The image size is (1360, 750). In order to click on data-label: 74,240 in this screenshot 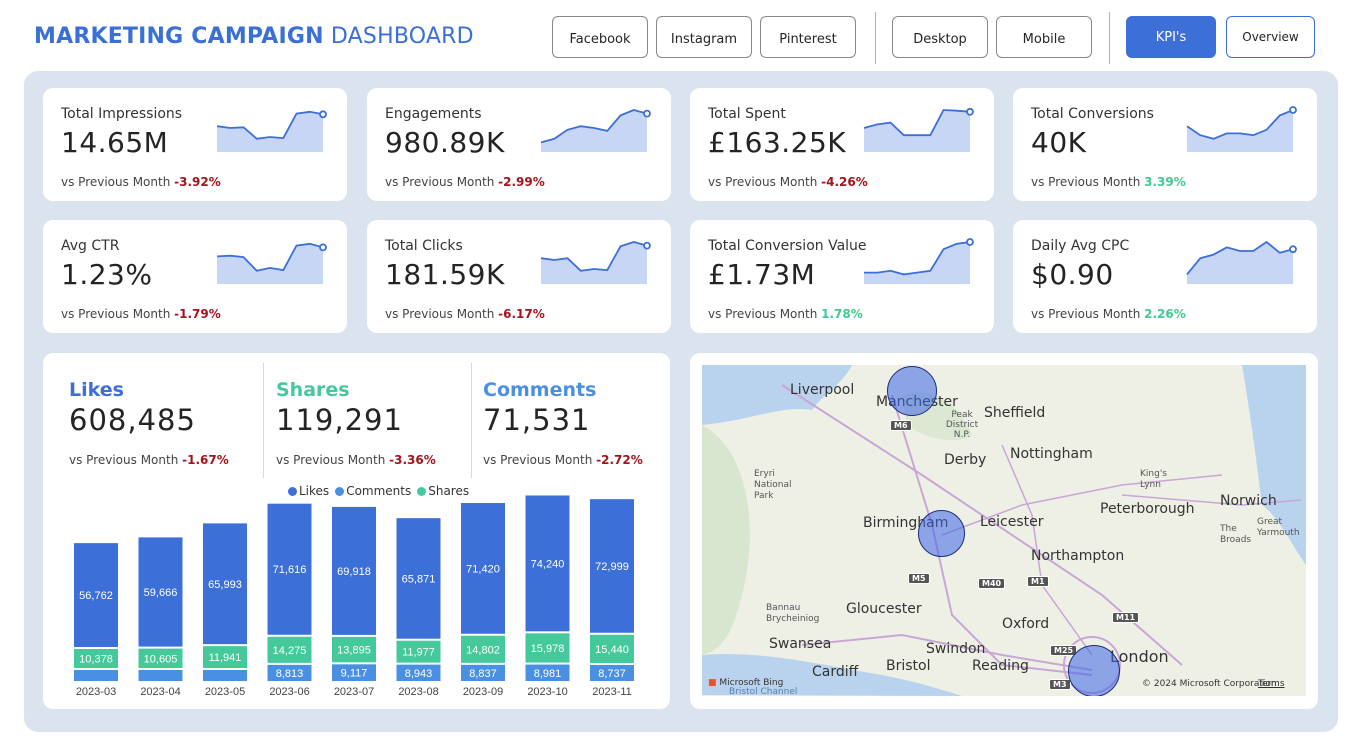, I will do `click(548, 564)`.